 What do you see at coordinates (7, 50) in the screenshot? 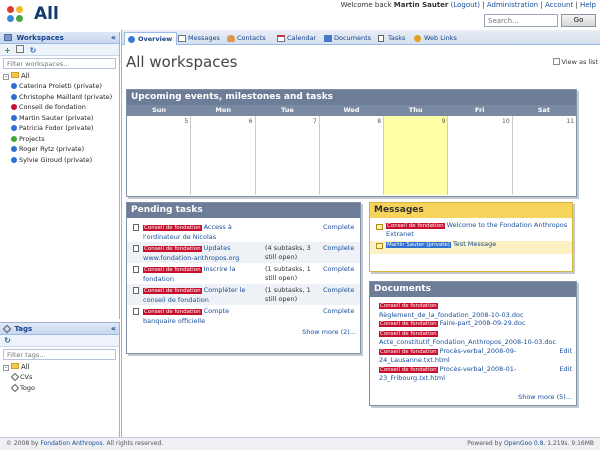
I see `add-workspace-icon: +` at bounding box center [7, 50].